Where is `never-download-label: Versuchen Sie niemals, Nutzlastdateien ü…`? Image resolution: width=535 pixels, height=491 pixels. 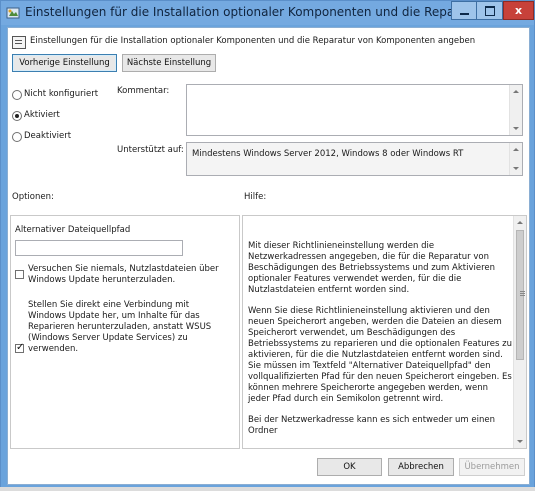
never-download-label: Versuchen Sie niemals, Nutzlastdateien ü… is located at coordinates (123, 274).